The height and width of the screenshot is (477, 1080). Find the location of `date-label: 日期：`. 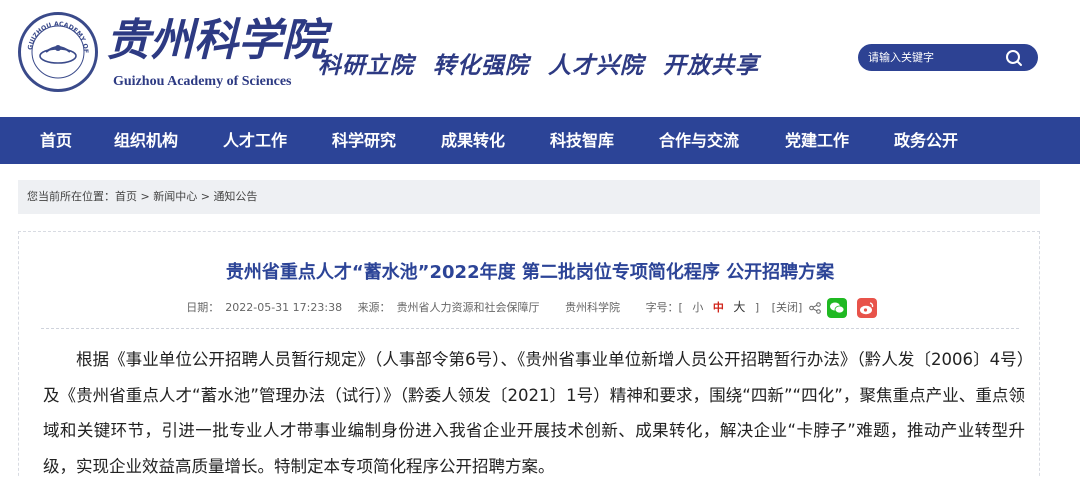

date-label: 日期： is located at coordinates (203, 307).